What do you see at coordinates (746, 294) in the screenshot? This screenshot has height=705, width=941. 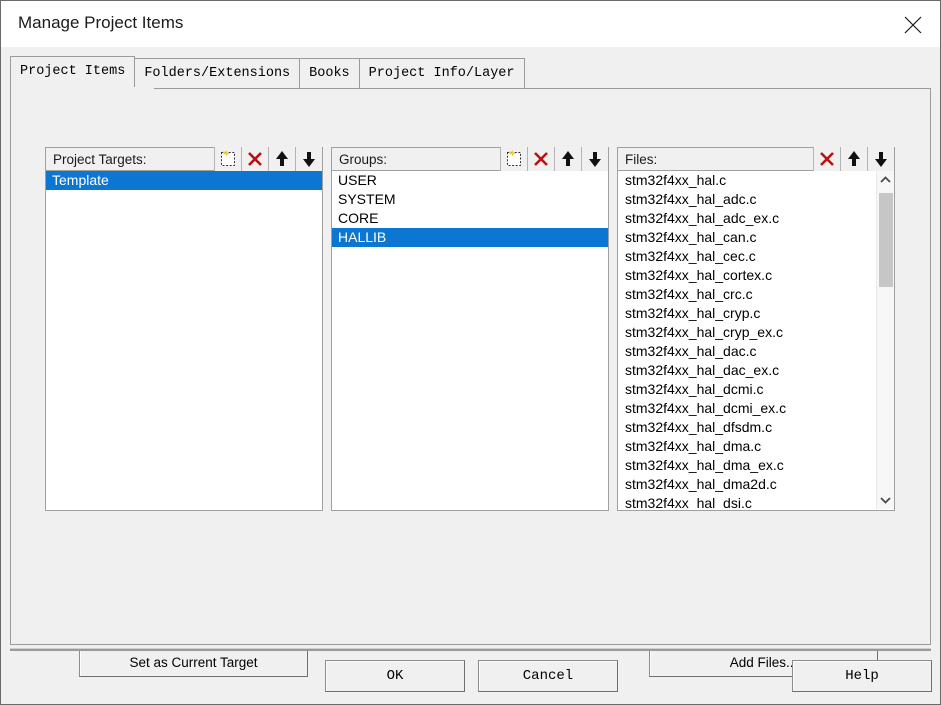 I see `list-item: stm32f4xx_hal_crc.c` at bounding box center [746, 294].